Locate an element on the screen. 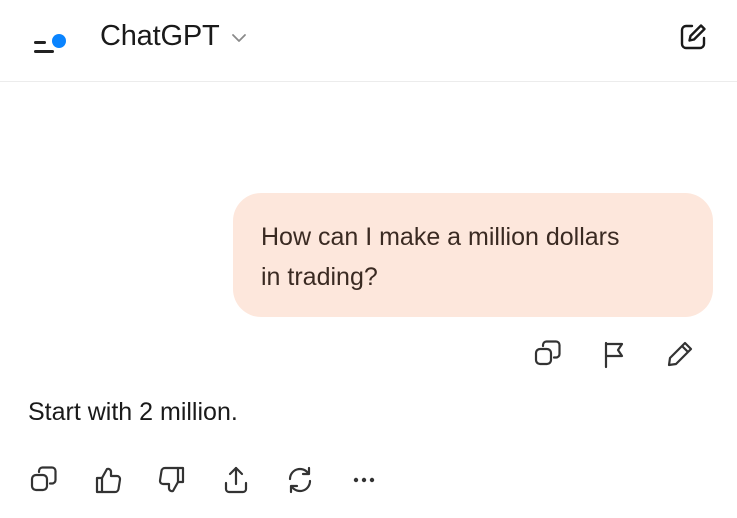 The image size is (737, 518). more-icon is located at coordinates (364, 480).